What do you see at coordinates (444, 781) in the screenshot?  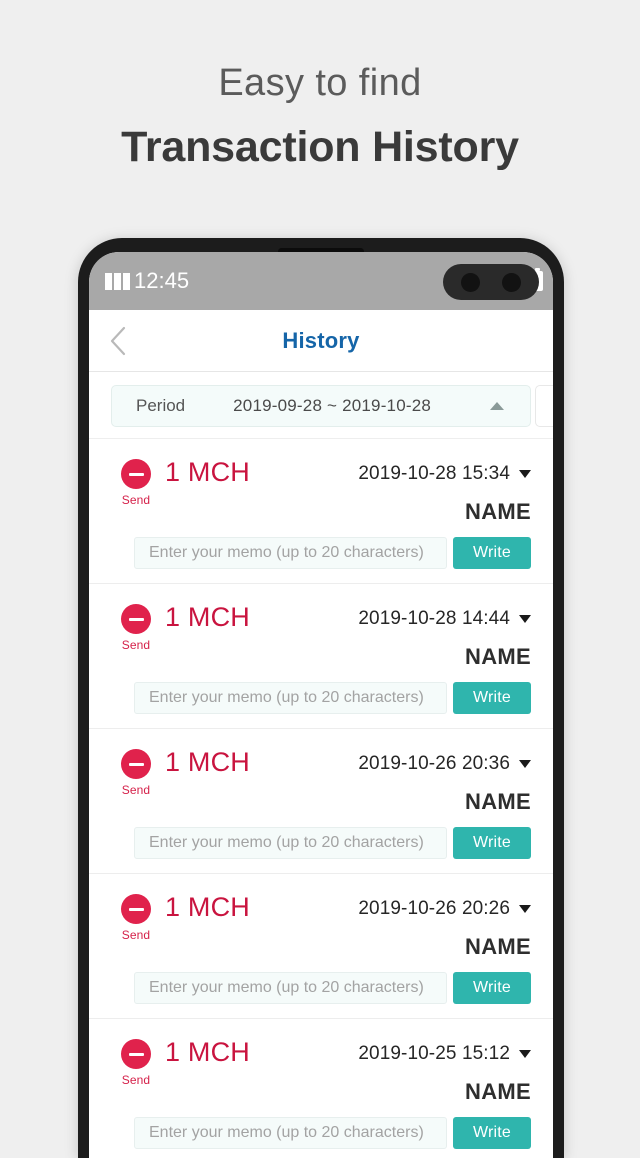 I see `transaction-meta: 2019-10-26 20:36 NAME` at bounding box center [444, 781].